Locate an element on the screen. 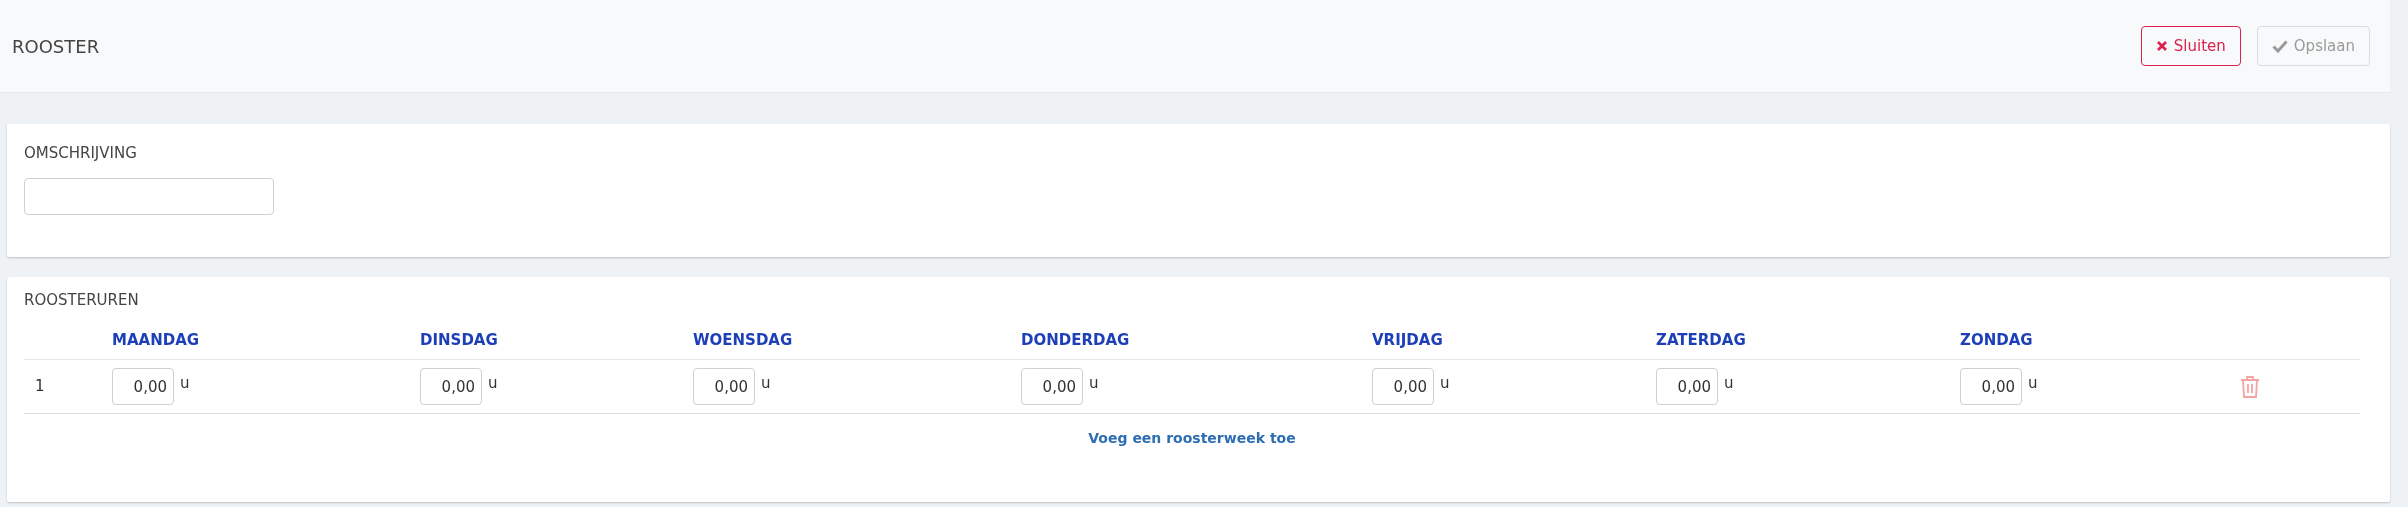  close-button: Sluiten is located at coordinates (2190, 46).